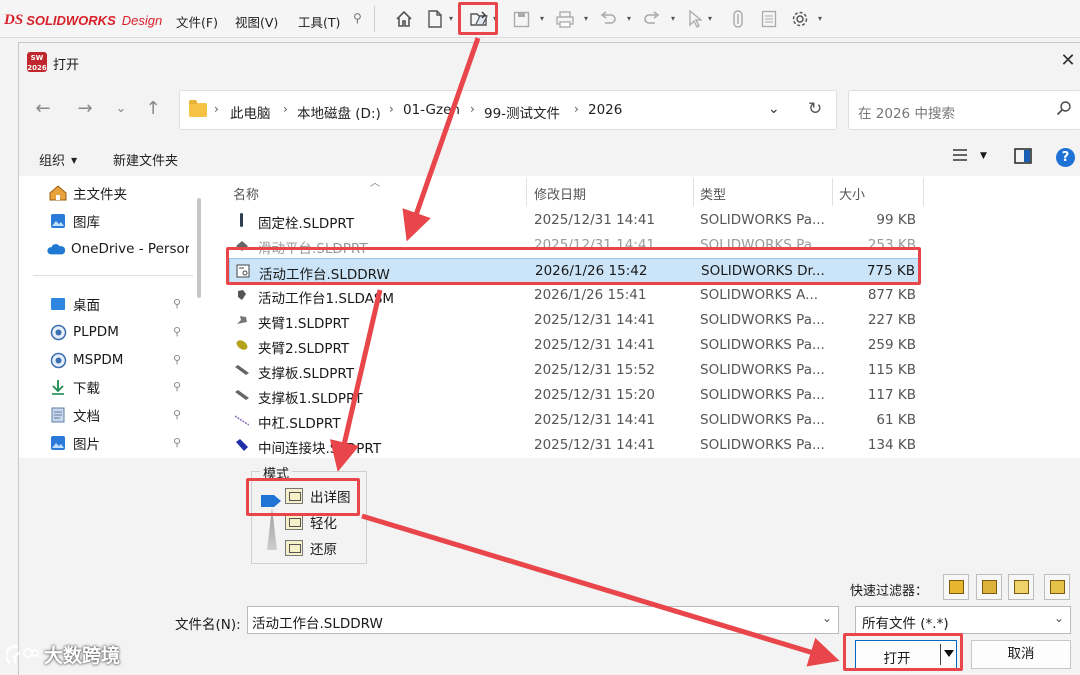  I want to click on forward-arrow-icon: →, so click(85, 108).